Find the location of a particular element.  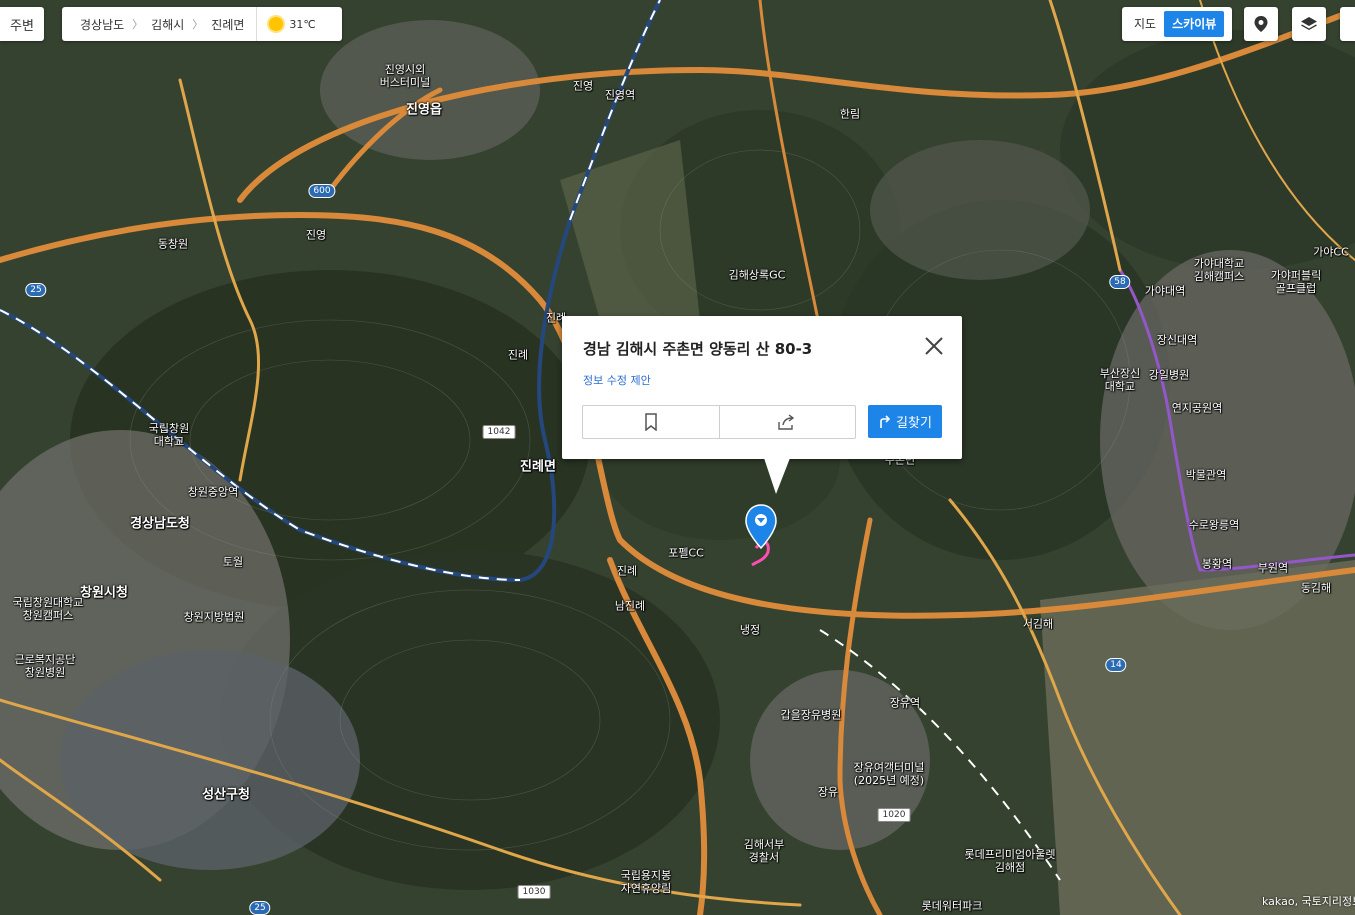

map-label: 가야대역 is located at coordinates (1165, 291).